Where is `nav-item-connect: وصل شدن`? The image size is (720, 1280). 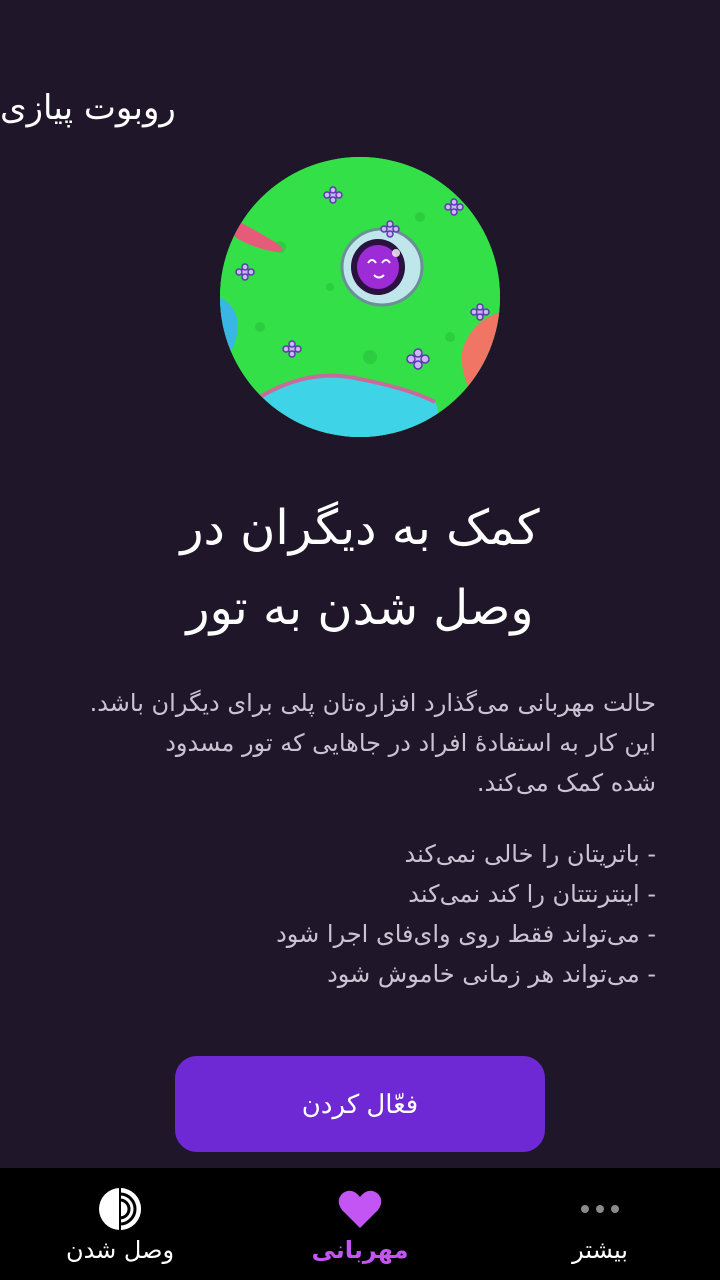 nav-item-connect: وصل شدن is located at coordinates (120, 1224).